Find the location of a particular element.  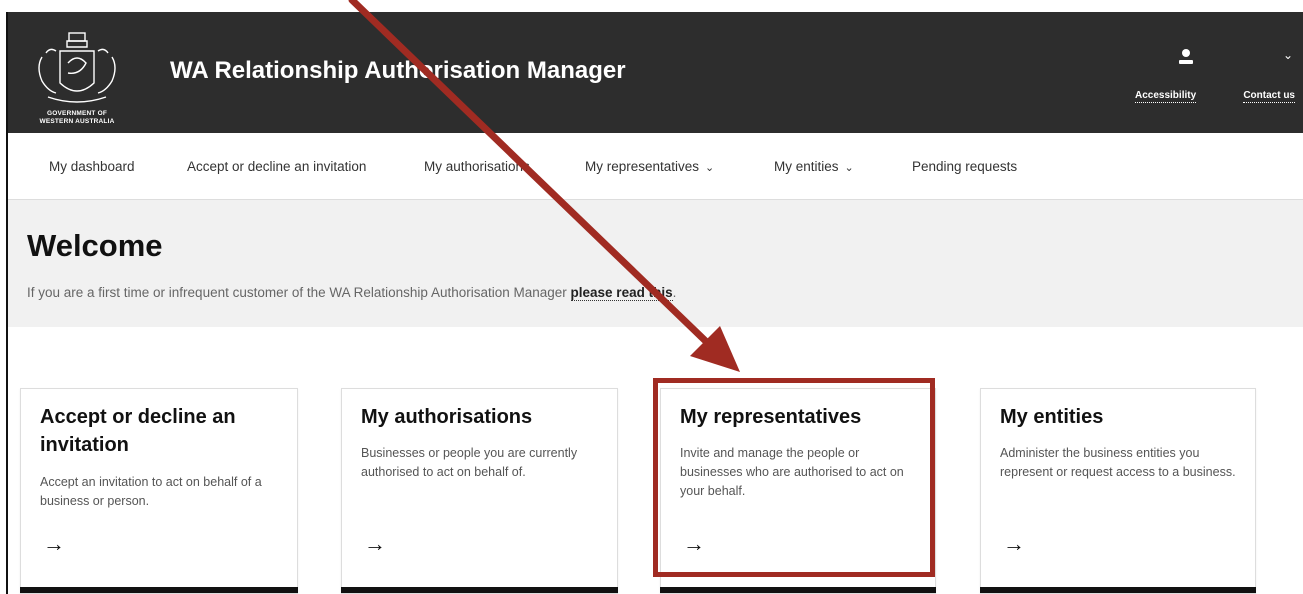

user-icon is located at coordinates (1186, 57).